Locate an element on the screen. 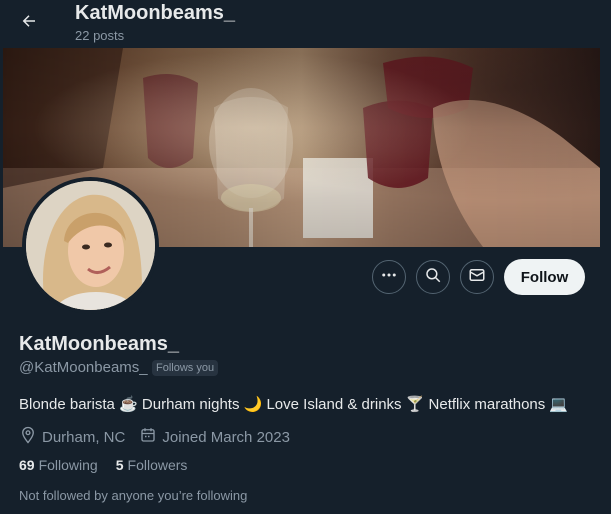 This screenshot has height=514, width=611. following-link: 69 Following is located at coordinates (58, 465).